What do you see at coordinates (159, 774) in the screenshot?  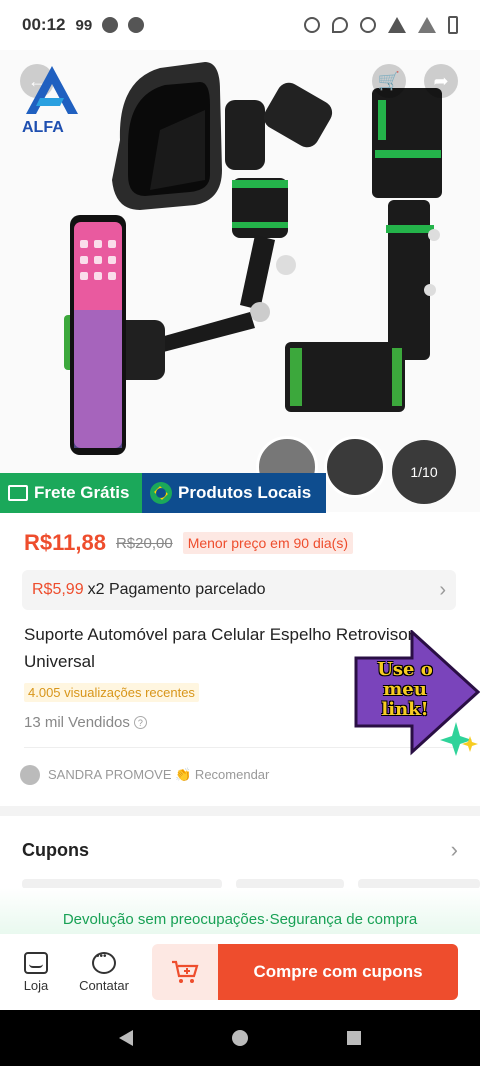 I see `recommender-text: SANDRA PROMOVE 👏 Recomendar` at bounding box center [159, 774].